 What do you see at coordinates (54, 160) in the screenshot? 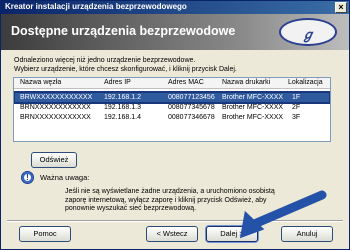
I see `refresh-button: Odśwież` at bounding box center [54, 160].